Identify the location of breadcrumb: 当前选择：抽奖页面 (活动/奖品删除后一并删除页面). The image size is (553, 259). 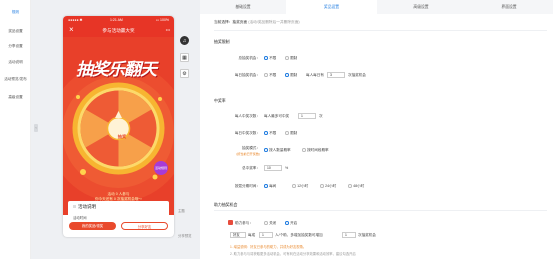
(257, 22).